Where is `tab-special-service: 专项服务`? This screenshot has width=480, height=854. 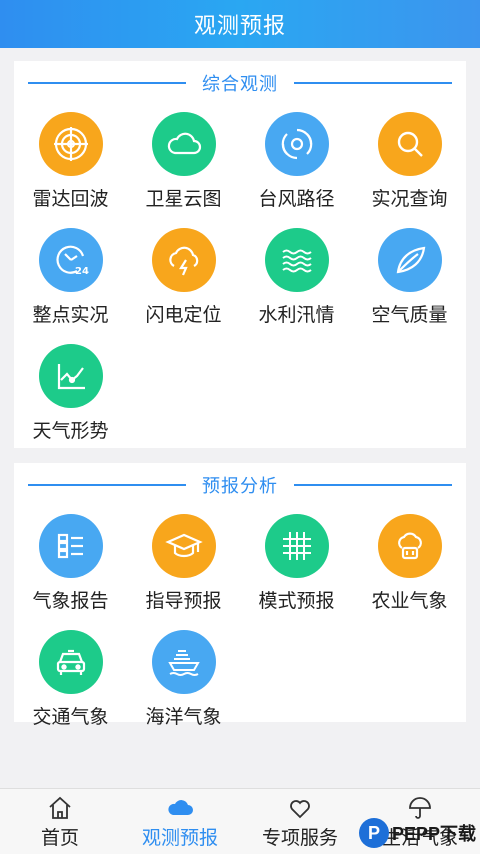 tab-special-service: 专项服务 is located at coordinates (300, 821).